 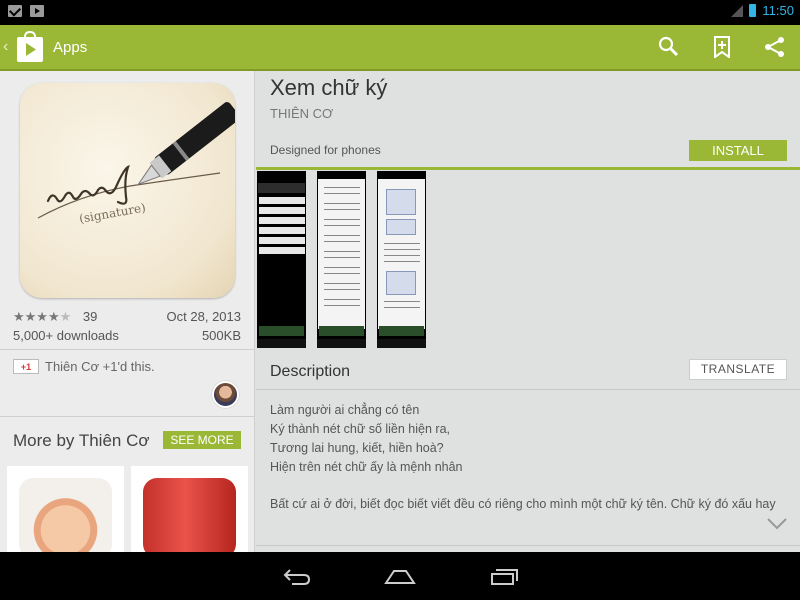 I want to click on share-icon, so click(x=775, y=47).